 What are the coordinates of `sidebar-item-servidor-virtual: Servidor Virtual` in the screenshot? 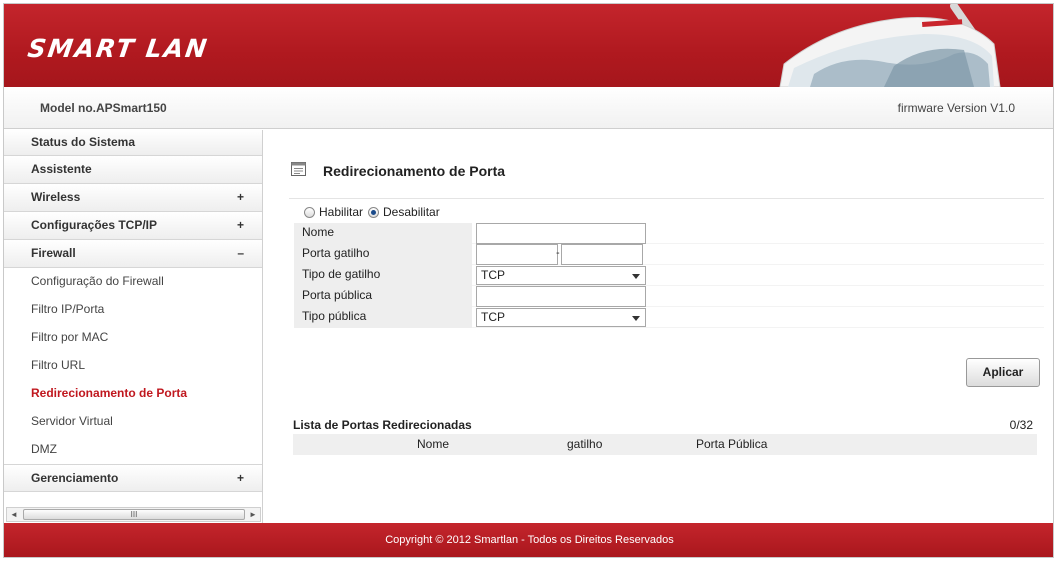 It's located at (133, 422).